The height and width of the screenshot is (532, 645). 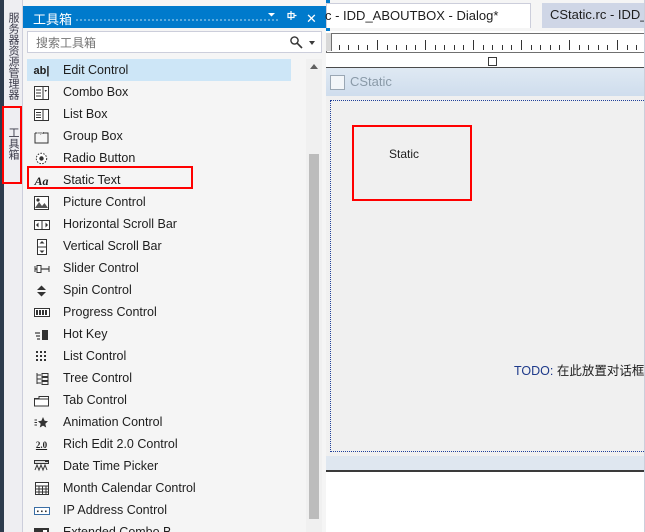 What do you see at coordinates (174, 334) in the screenshot?
I see `toolbox-item-hot-key: Hot Key` at bounding box center [174, 334].